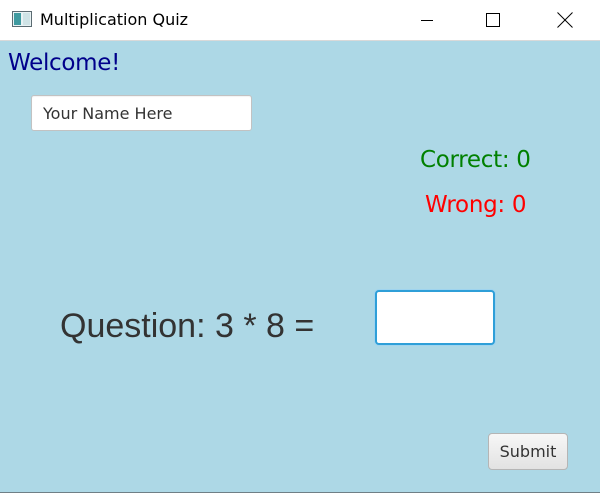 The width and height of the screenshot is (600, 493). I want to click on maximize-button, so click(493, 20).